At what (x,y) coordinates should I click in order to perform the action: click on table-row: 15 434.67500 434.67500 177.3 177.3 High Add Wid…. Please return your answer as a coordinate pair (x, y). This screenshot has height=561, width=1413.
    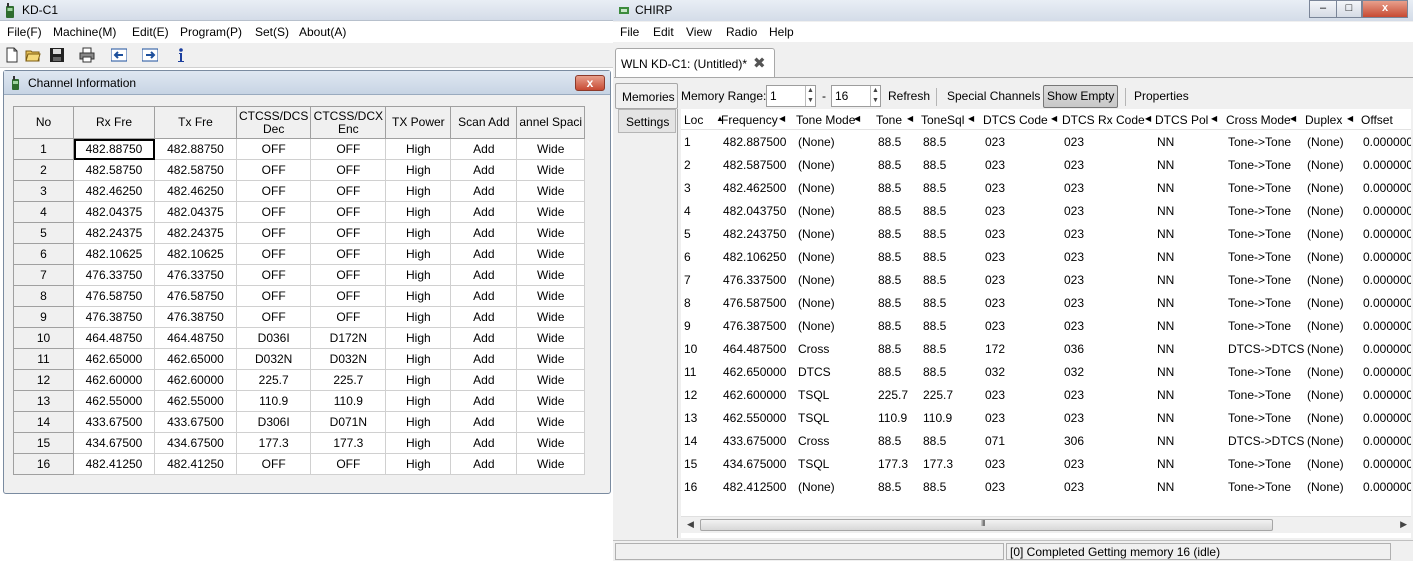
    Looking at the image, I should click on (299, 443).